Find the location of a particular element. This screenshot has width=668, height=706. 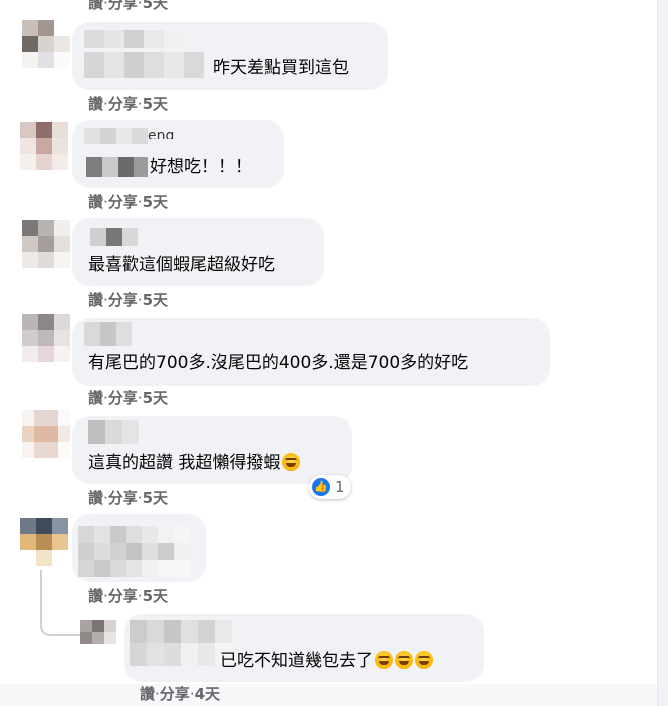

reply-actions: 讚 · 分享 · 4天 is located at coordinates (180, 694).